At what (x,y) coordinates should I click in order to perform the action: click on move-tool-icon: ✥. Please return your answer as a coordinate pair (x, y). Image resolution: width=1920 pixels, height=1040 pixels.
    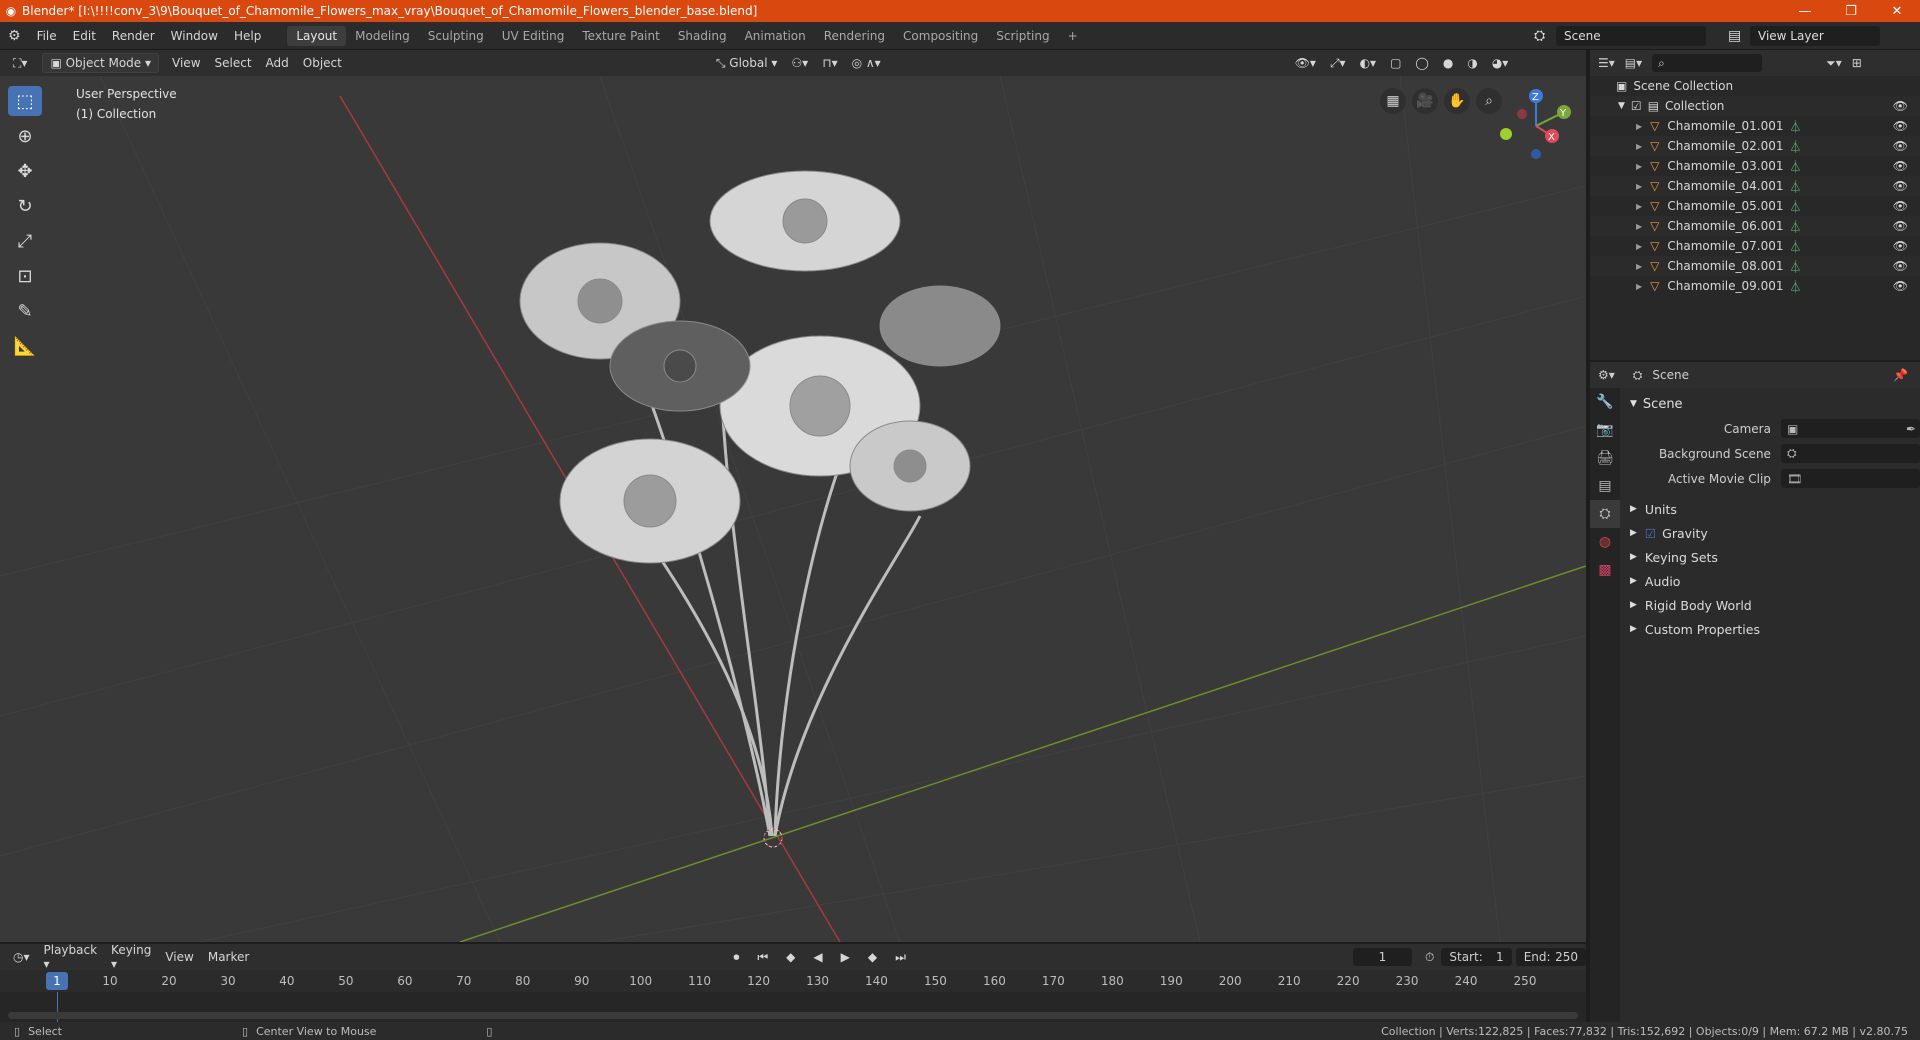
    Looking at the image, I should click on (25, 171).